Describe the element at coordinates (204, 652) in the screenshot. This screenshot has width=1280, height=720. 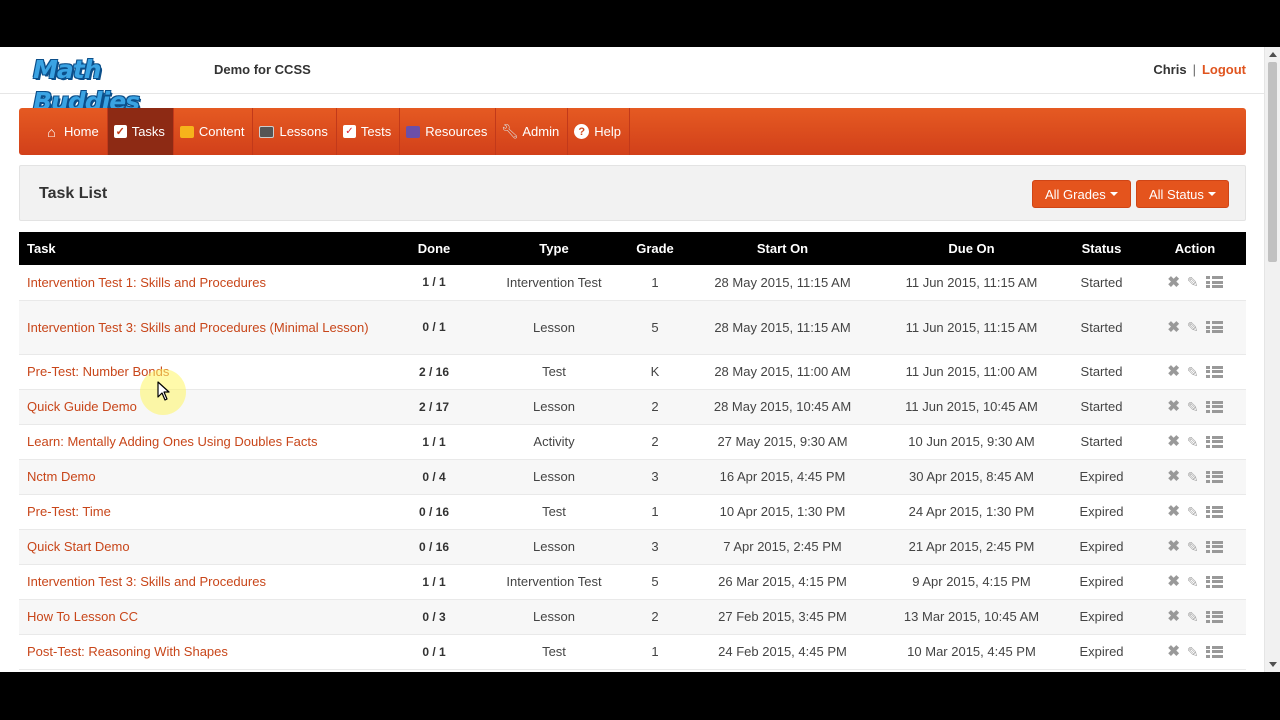
I see `task-name-link: Post-Test: Reasoning With Shapes` at that location.